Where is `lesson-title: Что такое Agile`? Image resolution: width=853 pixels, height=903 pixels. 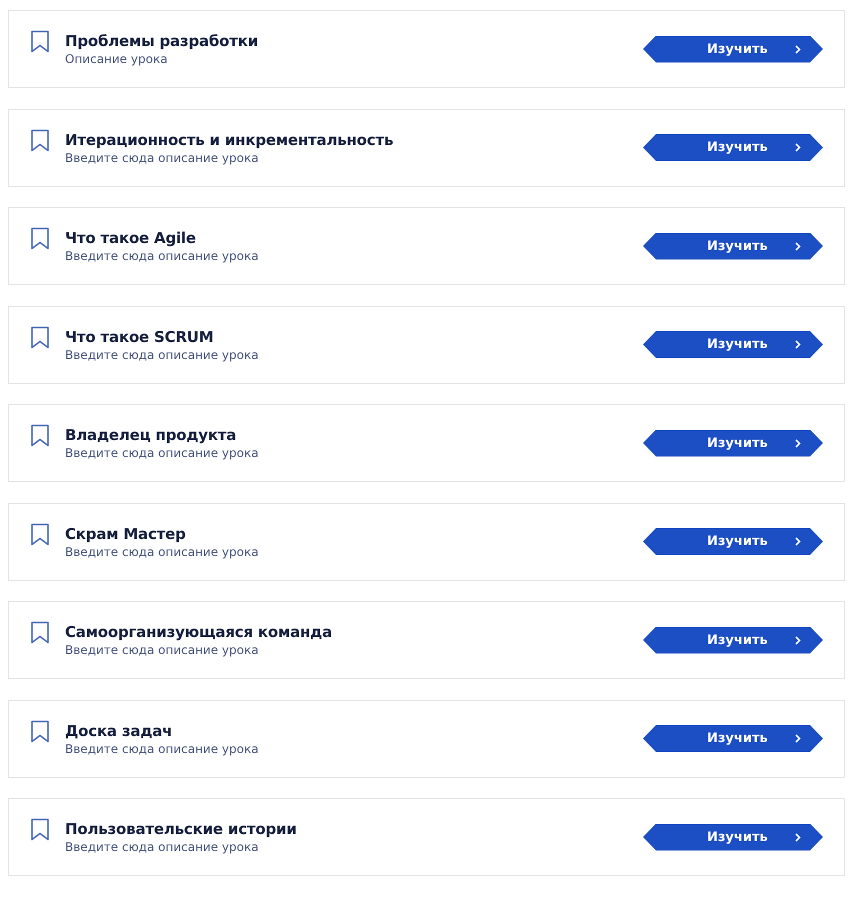 lesson-title: Что такое Agile is located at coordinates (131, 238).